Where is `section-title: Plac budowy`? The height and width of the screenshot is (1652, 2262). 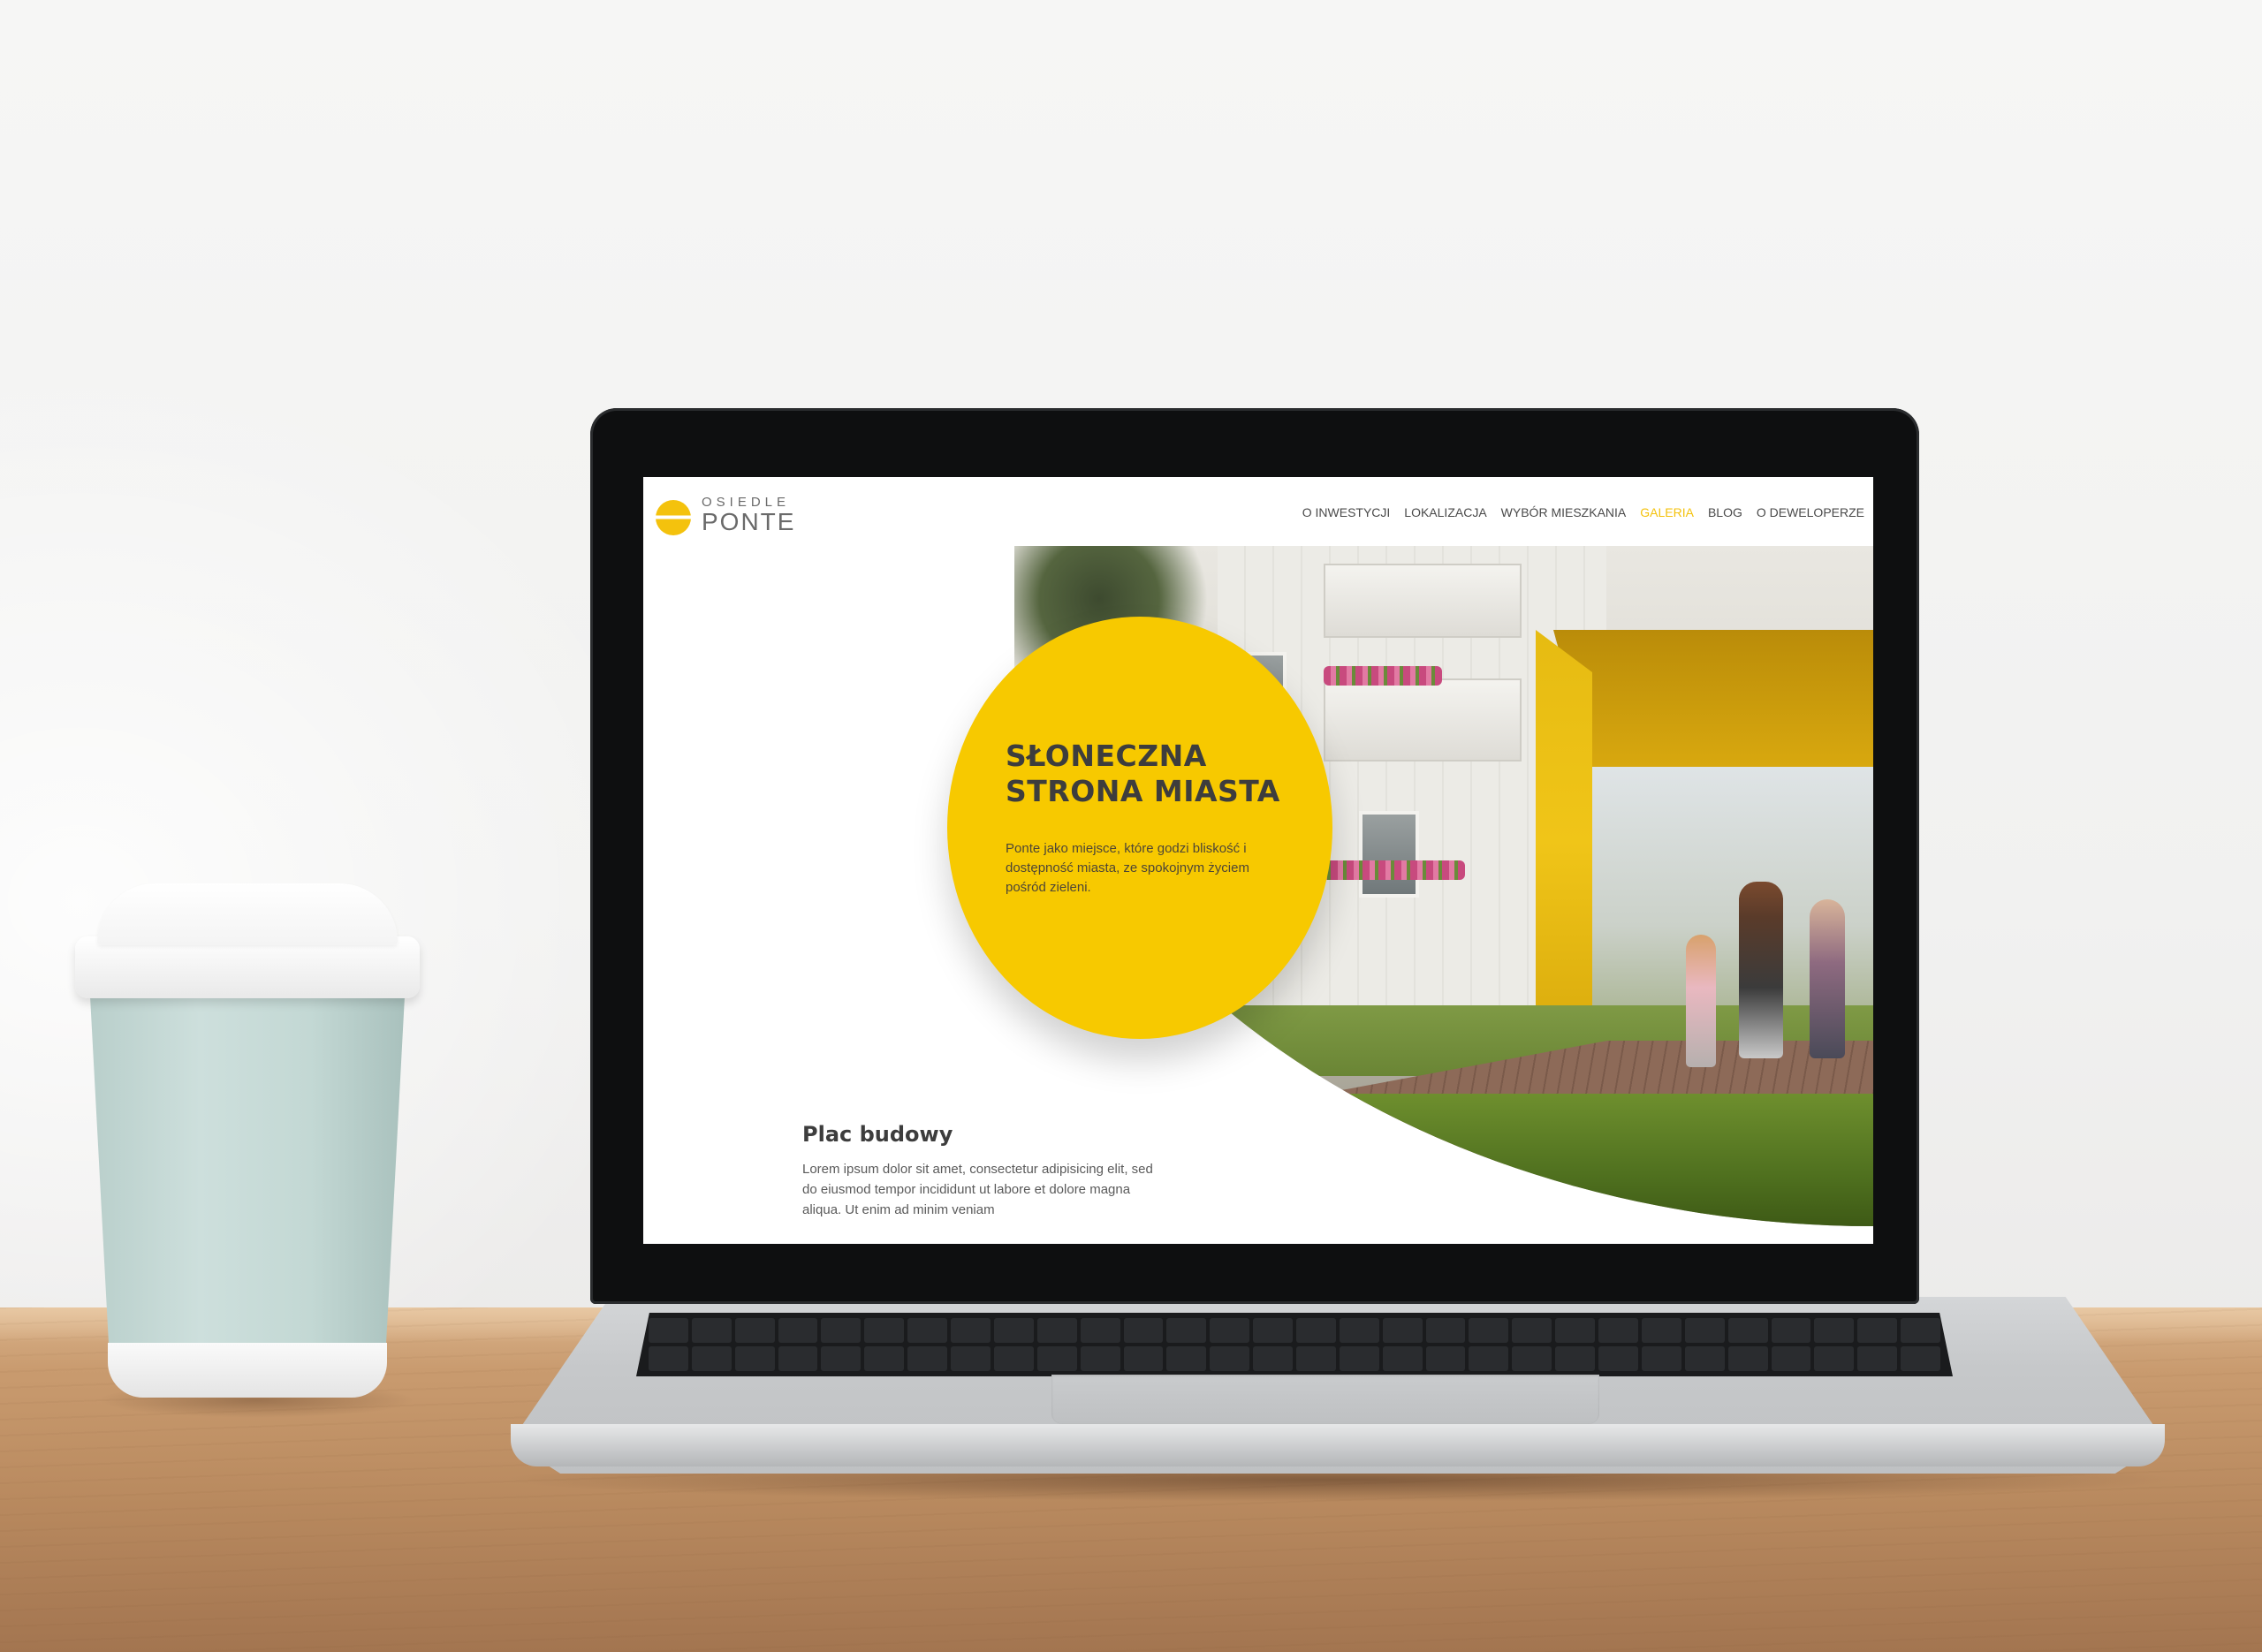
section-title: Plac budowy is located at coordinates (877, 1134).